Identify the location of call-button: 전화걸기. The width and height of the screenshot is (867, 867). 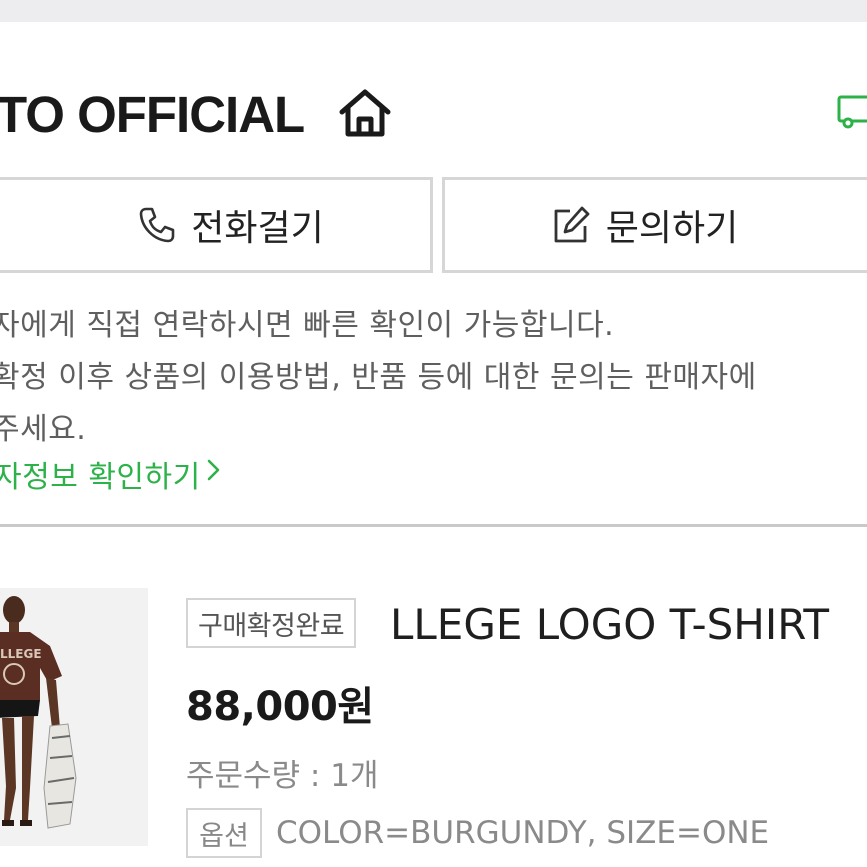
(216, 225).